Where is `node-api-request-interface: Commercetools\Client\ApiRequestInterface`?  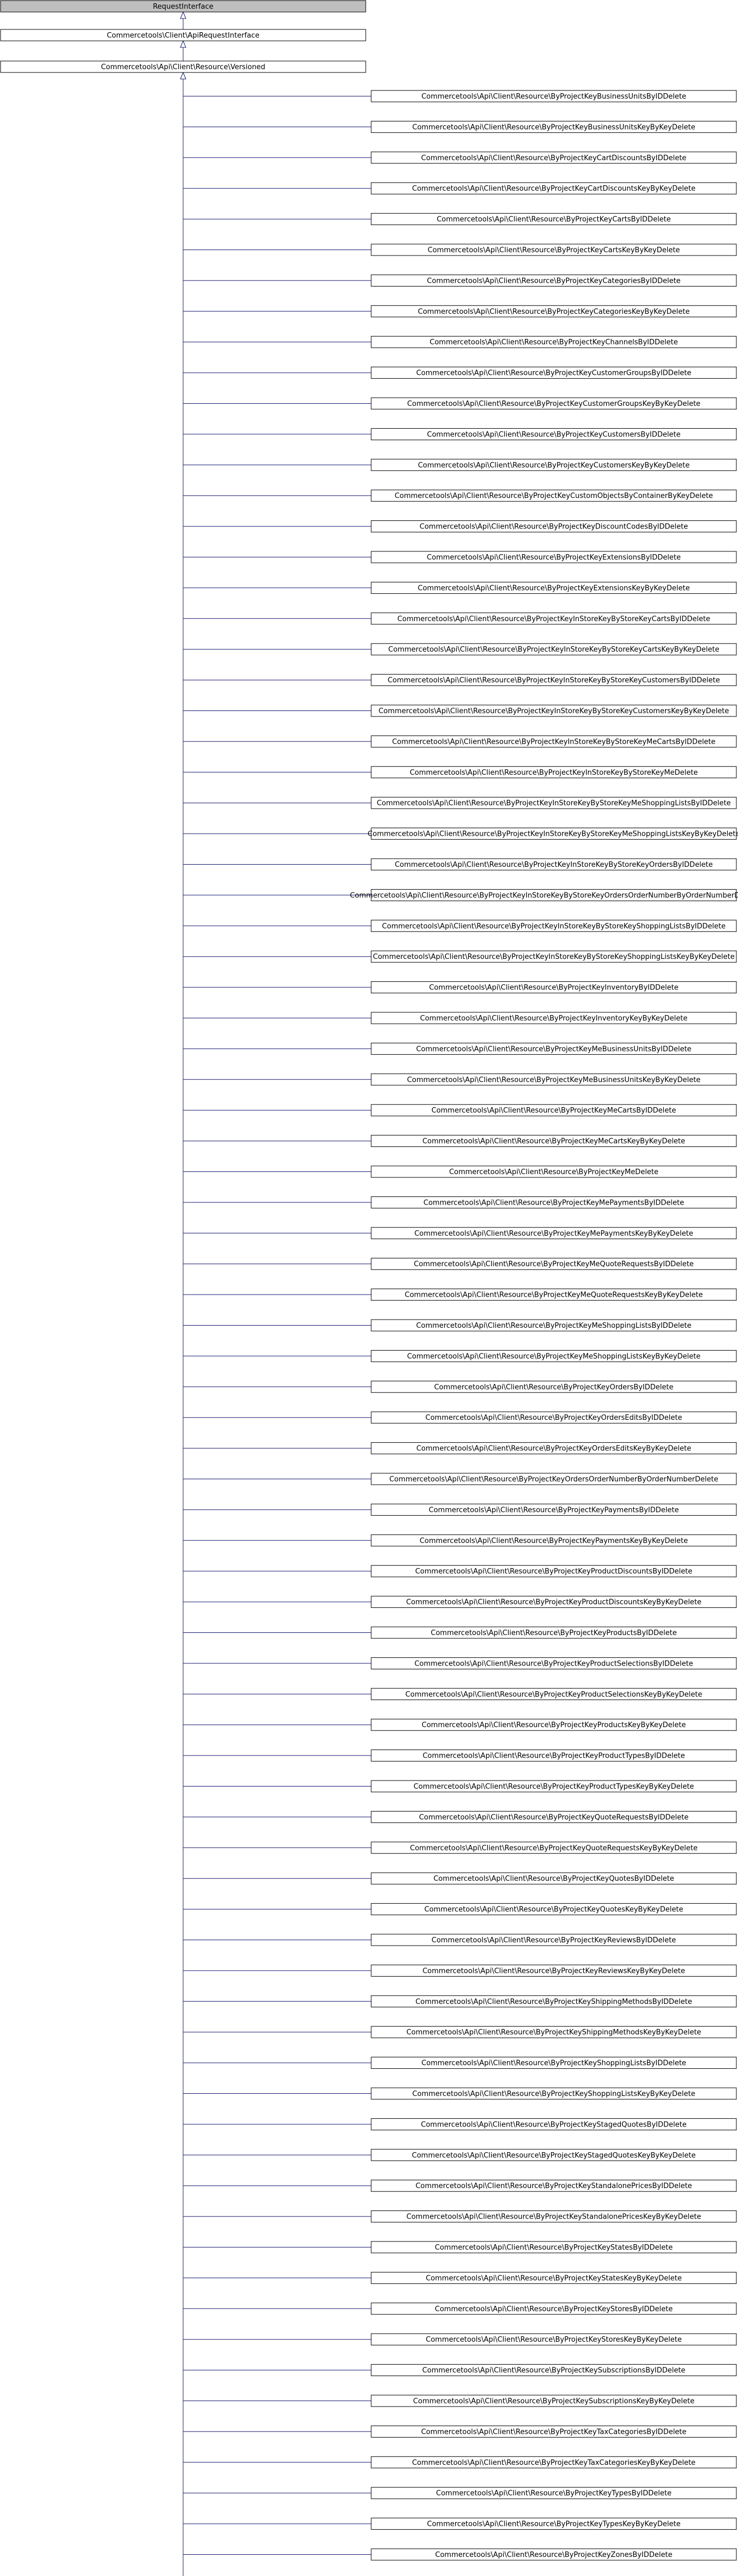
node-api-request-interface: Commercetools\Client\ApiRequestInterface is located at coordinates (183, 35).